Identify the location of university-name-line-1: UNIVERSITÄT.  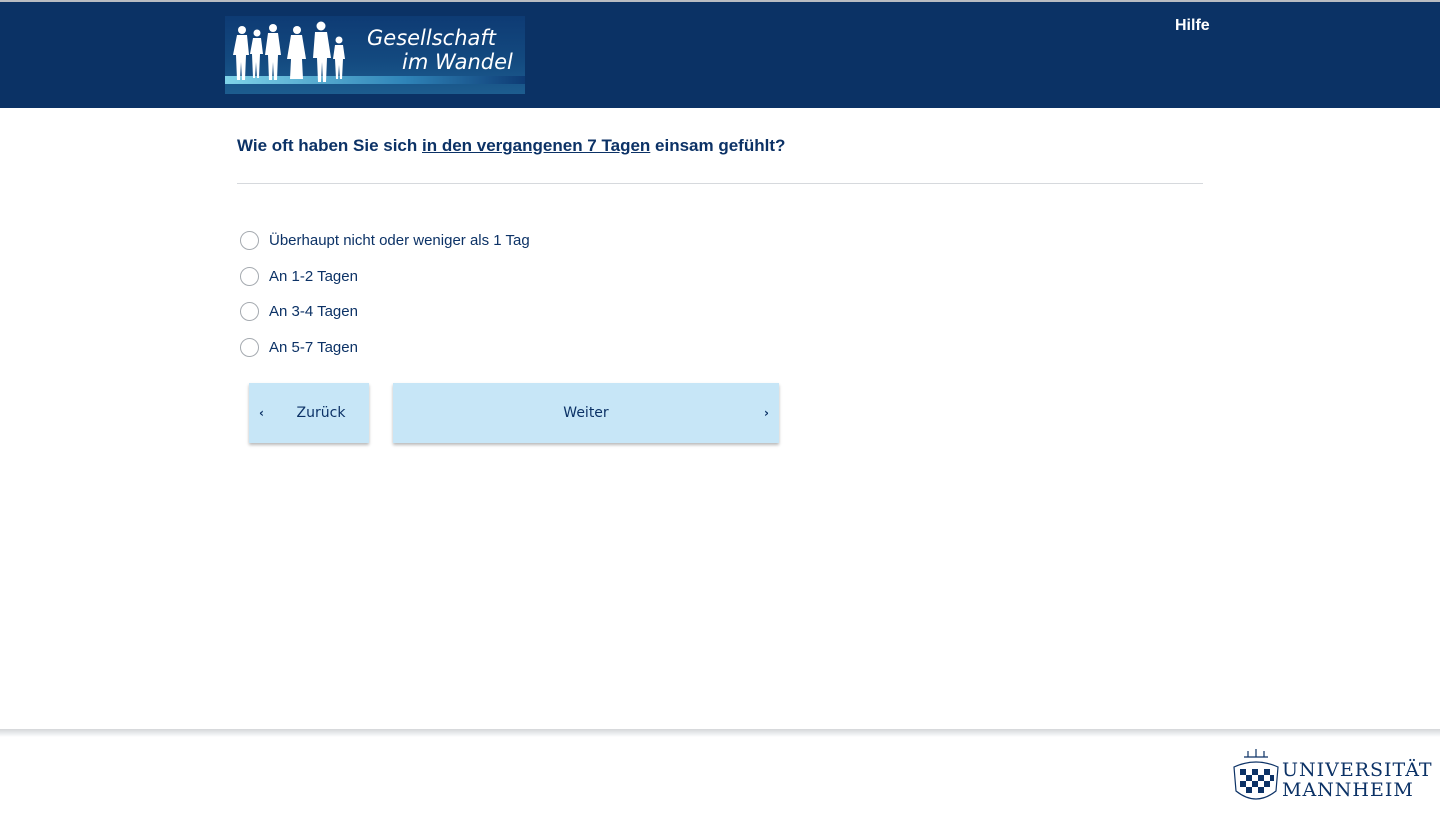
(1357, 770).